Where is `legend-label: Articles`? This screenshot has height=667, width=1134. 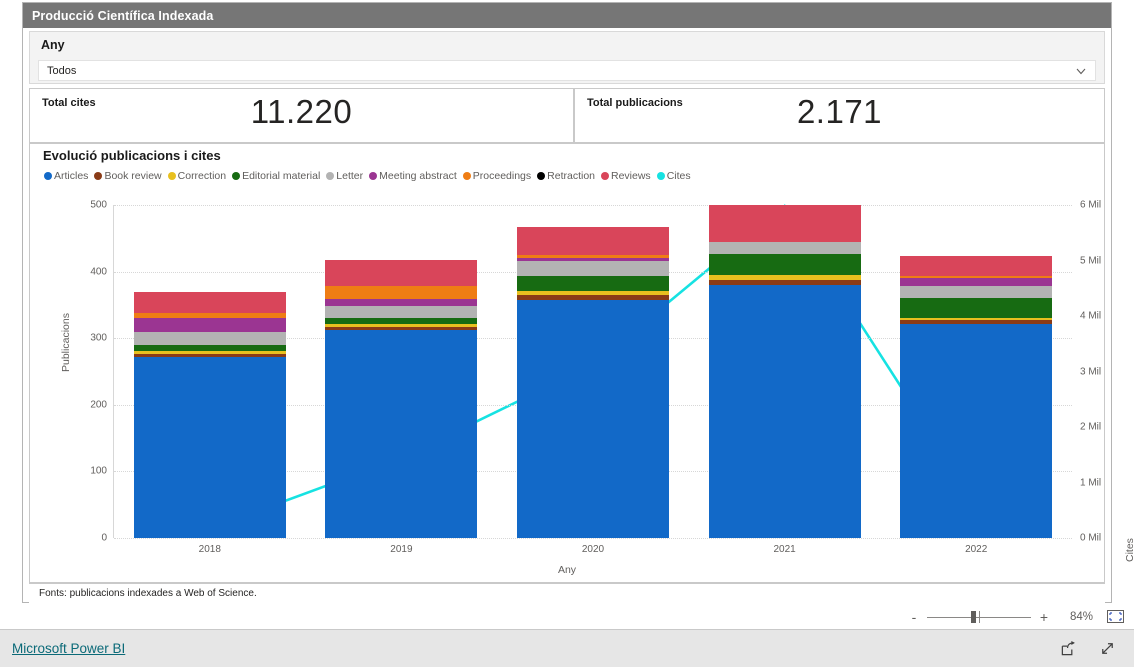
legend-label: Articles is located at coordinates (71, 176).